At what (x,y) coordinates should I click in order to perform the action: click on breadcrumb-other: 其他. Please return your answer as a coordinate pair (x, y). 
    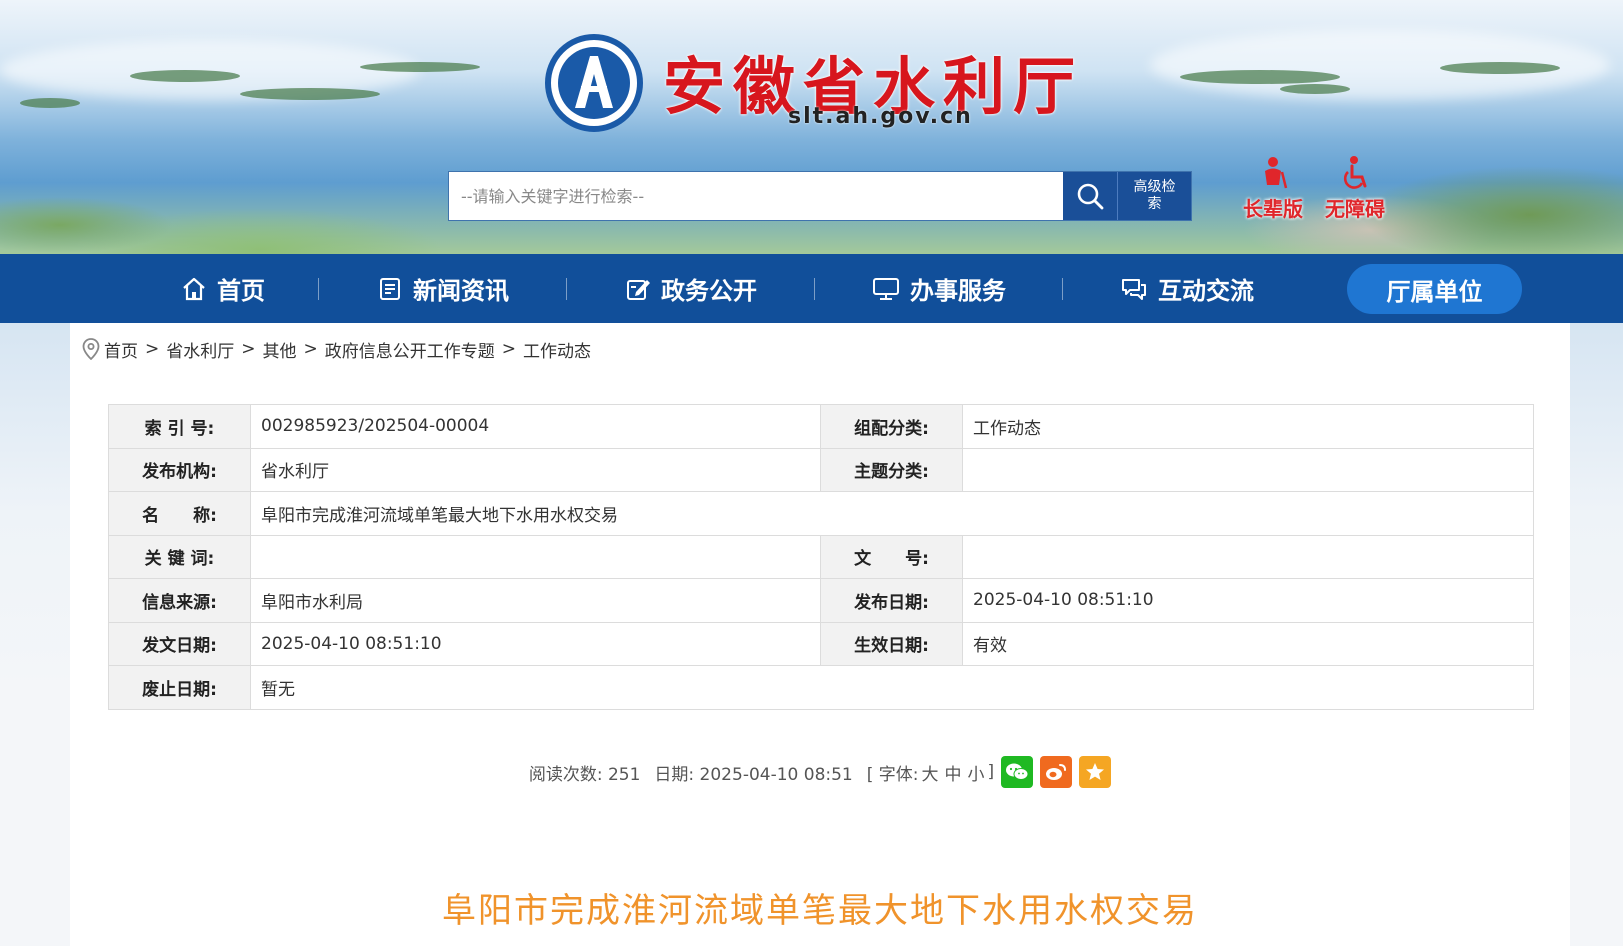
    Looking at the image, I should click on (280, 349).